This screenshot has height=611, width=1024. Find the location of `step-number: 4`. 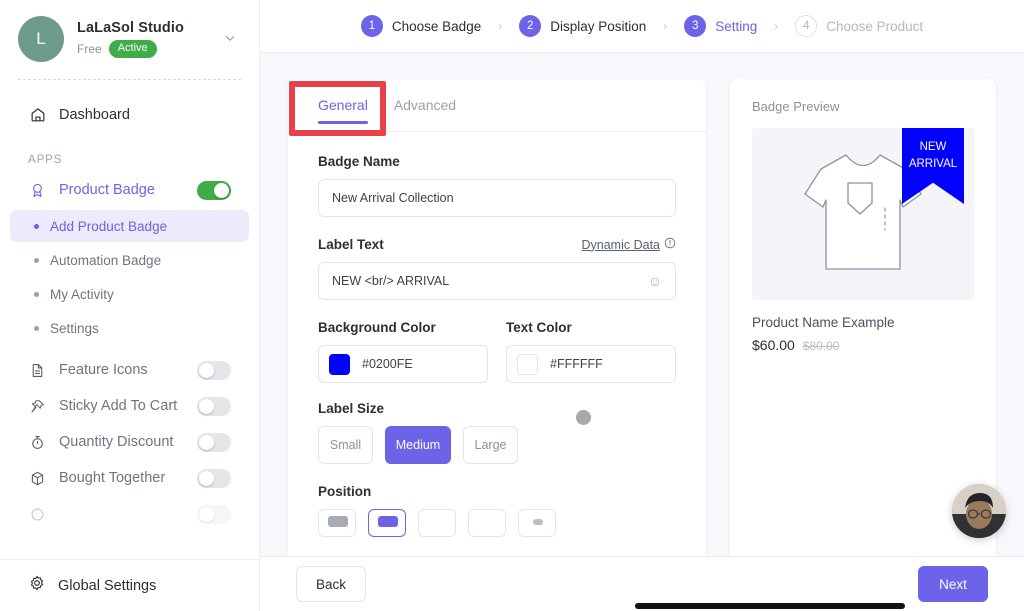

step-number: 4 is located at coordinates (806, 26).